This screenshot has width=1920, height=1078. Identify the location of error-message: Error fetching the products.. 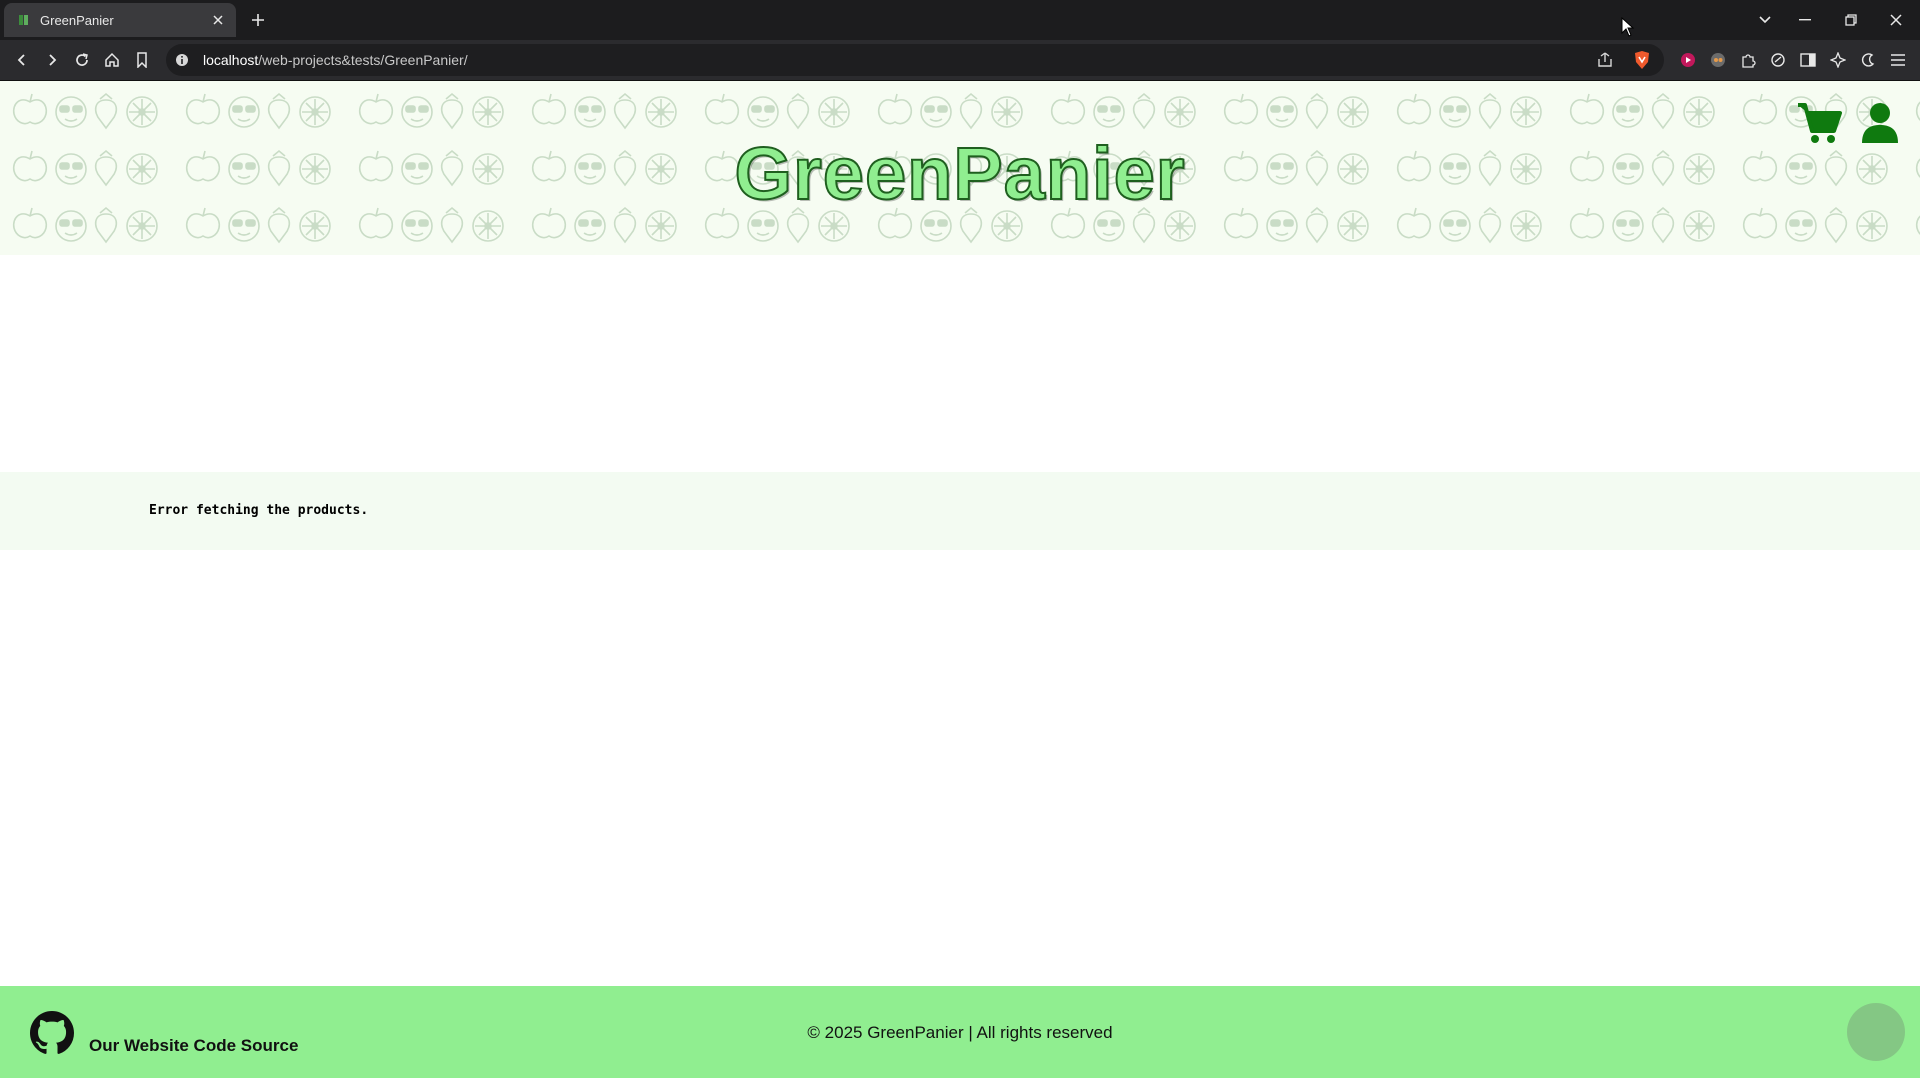
(259, 510).